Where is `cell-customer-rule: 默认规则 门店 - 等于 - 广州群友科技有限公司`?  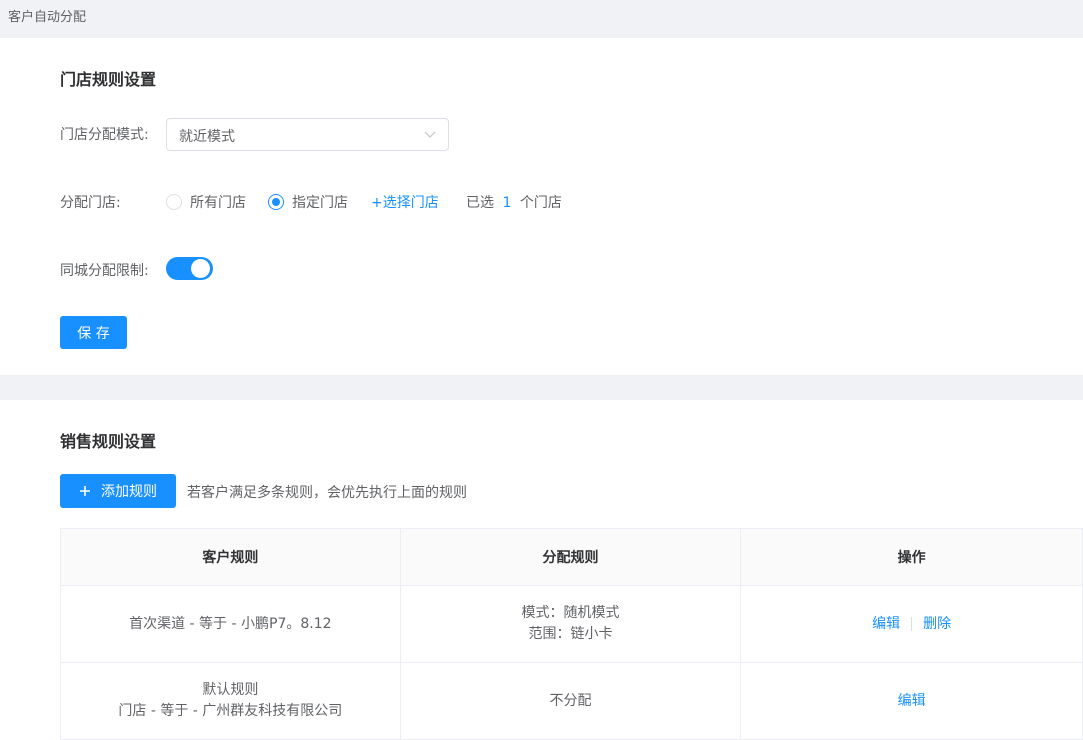 cell-customer-rule: 默认规则 门店 - 等于 - 广州群友科技有限公司 is located at coordinates (230, 701).